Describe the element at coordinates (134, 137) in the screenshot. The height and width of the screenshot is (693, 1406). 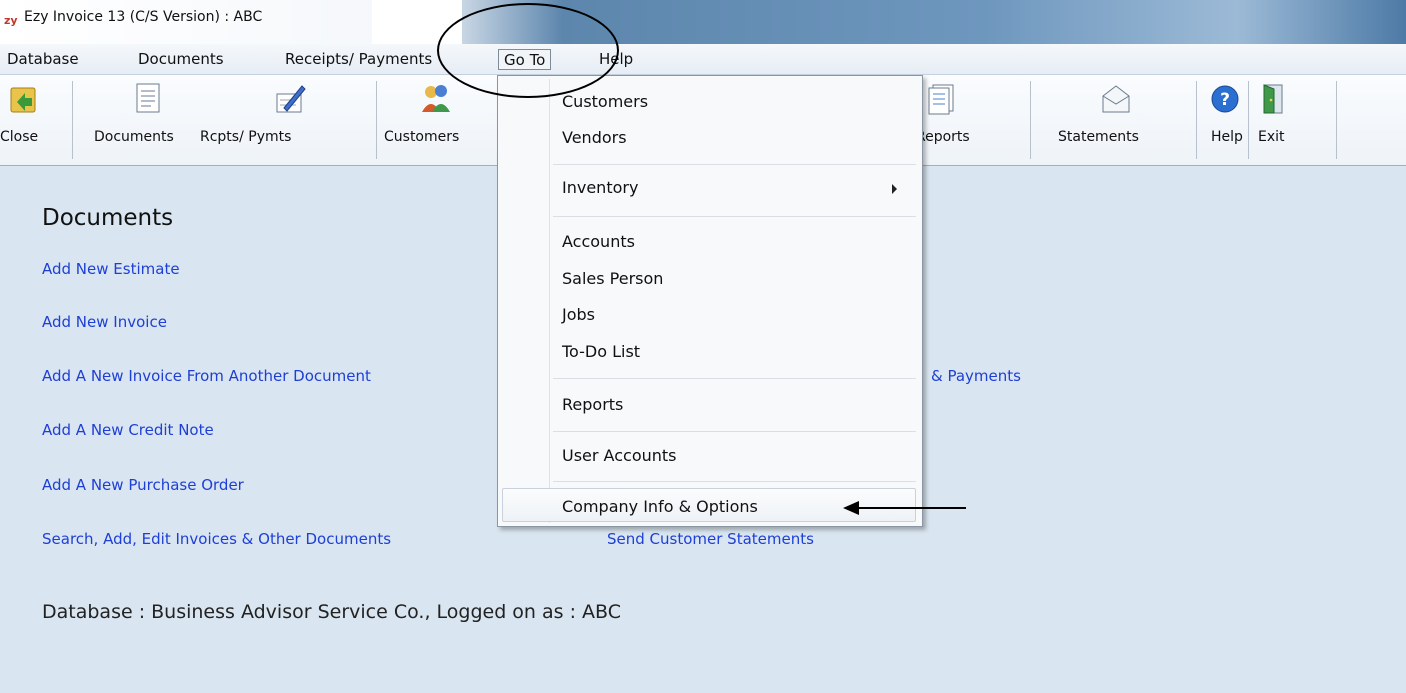
I see `documents-button-label: Documents` at that location.